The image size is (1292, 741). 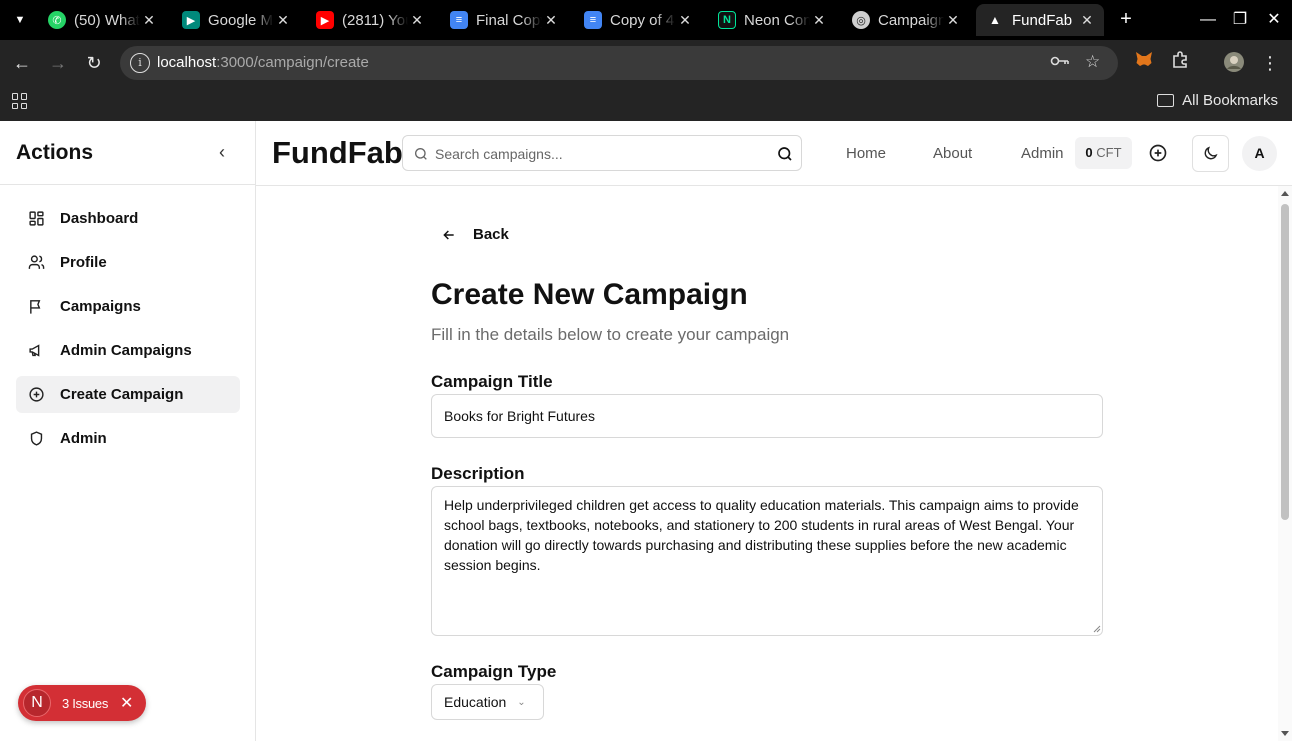 I want to click on sidebar-item-create-campaign: Create Campaign, so click(x=128, y=394).